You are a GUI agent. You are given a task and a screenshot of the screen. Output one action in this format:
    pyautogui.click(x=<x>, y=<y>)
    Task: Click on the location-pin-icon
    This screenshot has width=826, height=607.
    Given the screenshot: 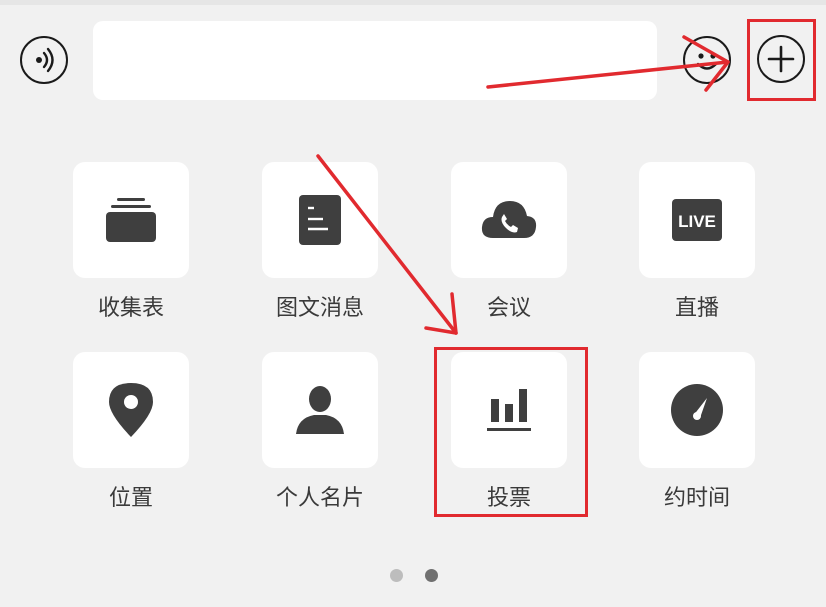 What is the action you would take?
    pyautogui.click(x=131, y=410)
    